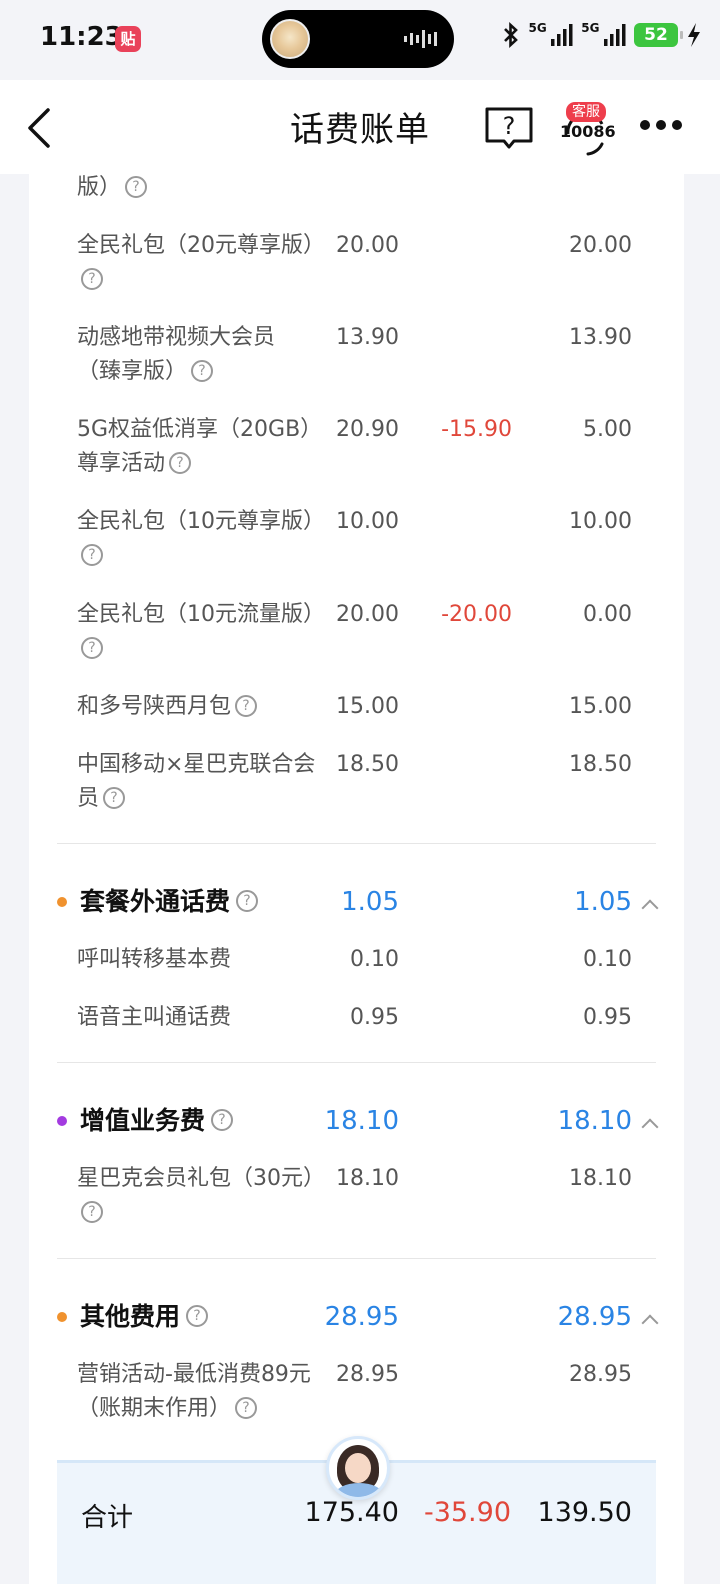  Describe the element at coordinates (201, 614) in the screenshot. I see `item-name: 全民礼包（10元流量版）` at that location.